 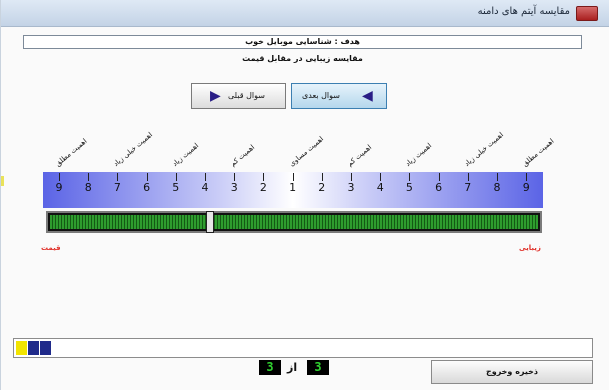 I want to click on window-title: مقایسه آیتم های دامنه, so click(x=523, y=11).